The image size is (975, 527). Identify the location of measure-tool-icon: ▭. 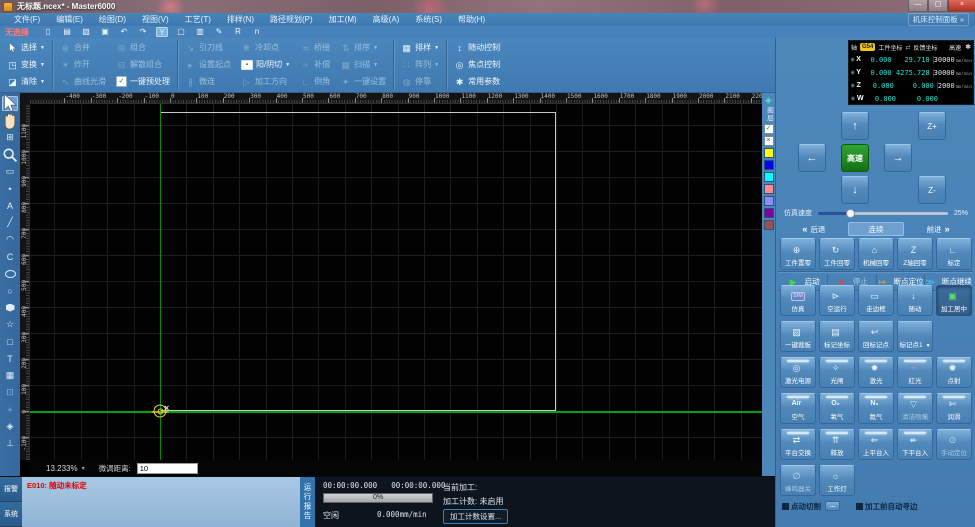
(10, 171).